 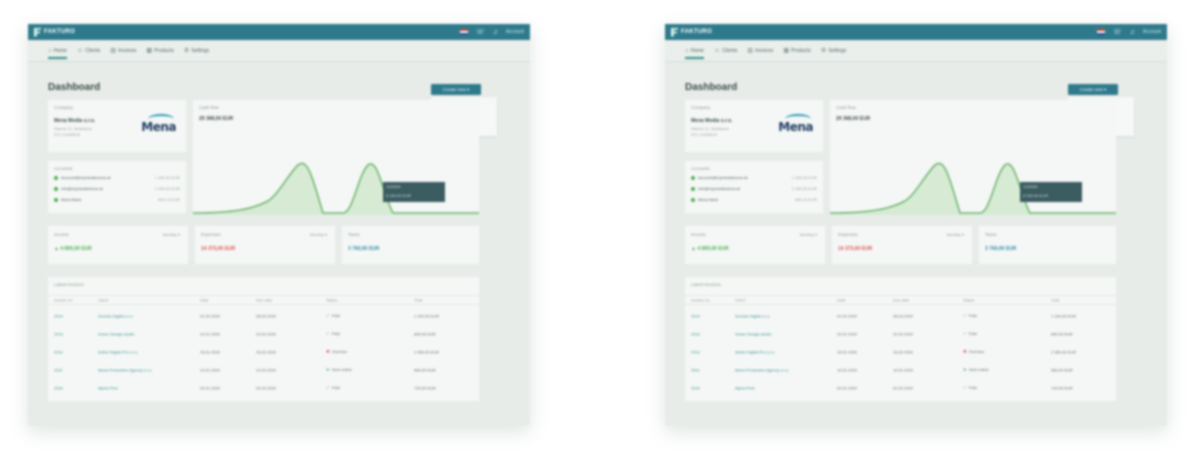 What do you see at coordinates (427, 352) in the screenshot?
I see `invoice-total: 2 350,00 EUR` at bounding box center [427, 352].